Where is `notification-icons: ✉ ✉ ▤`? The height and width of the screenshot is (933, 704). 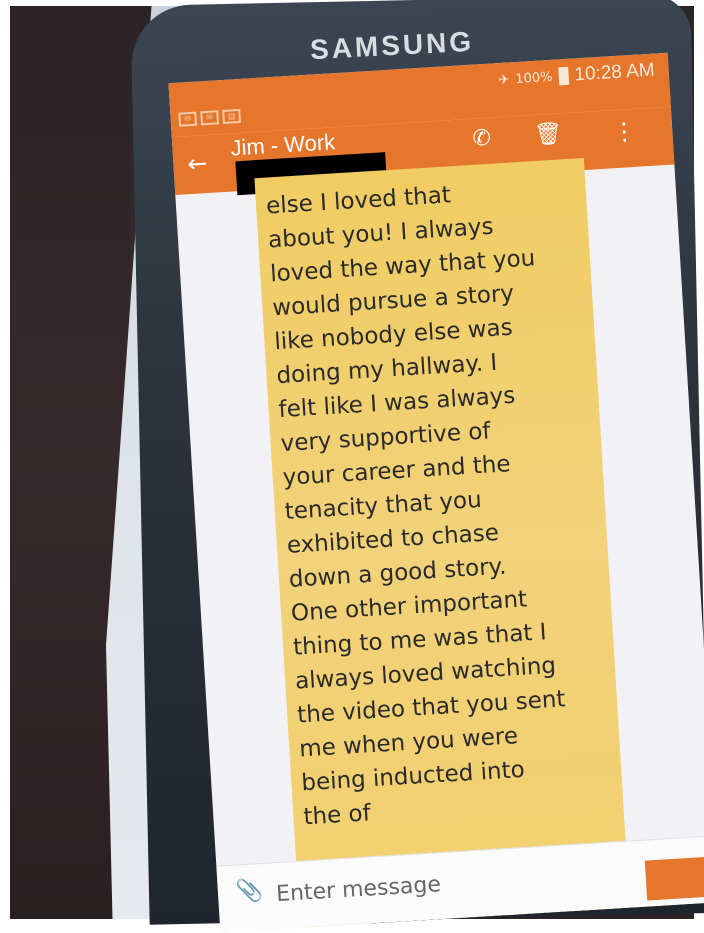
notification-icons: ✉ ✉ ▤ is located at coordinates (210, 117).